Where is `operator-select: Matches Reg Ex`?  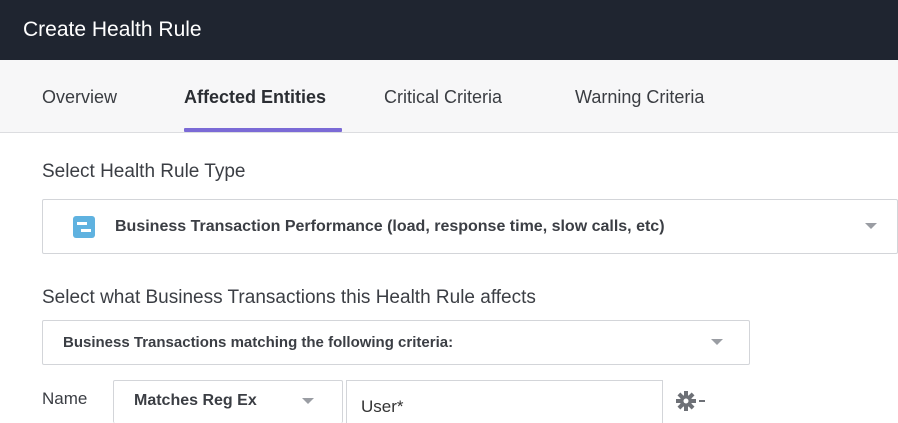
operator-select: Matches Reg Ex is located at coordinates (228, 401).